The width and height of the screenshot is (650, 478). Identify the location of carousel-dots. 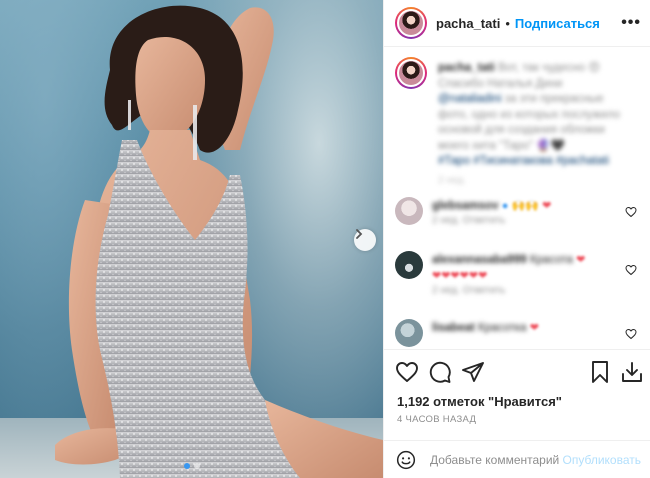
(191, 466).